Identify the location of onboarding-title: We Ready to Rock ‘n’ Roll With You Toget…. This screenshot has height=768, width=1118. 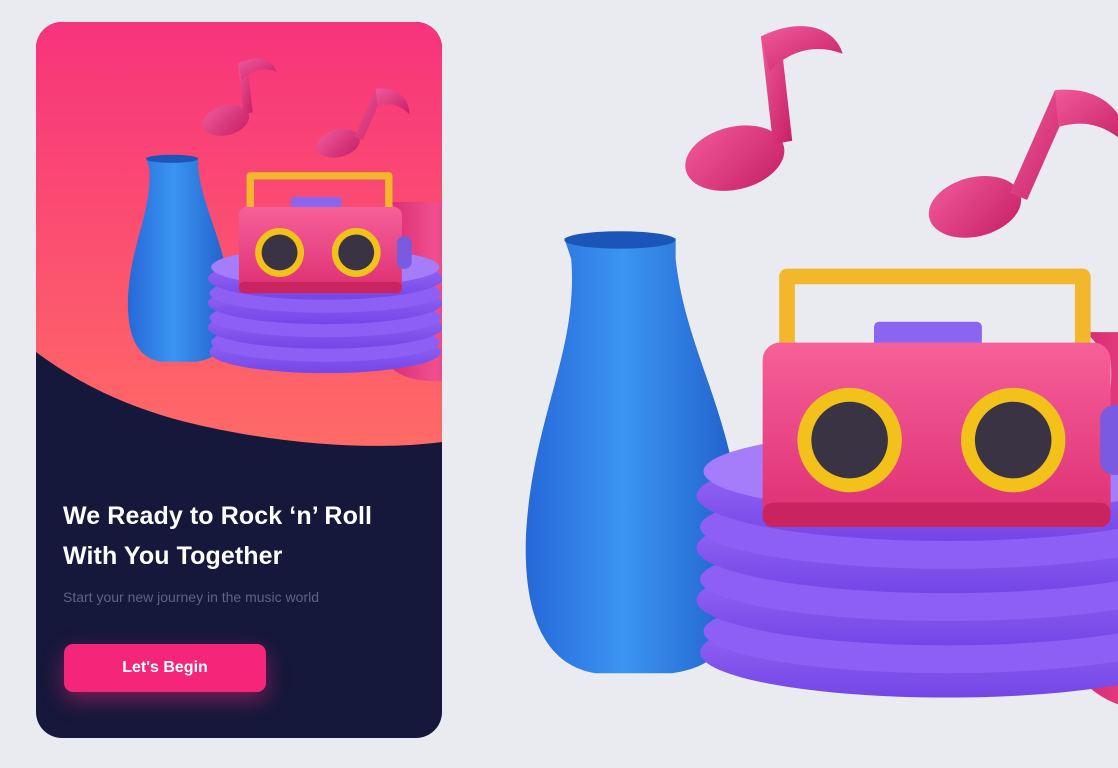
(248, 536).